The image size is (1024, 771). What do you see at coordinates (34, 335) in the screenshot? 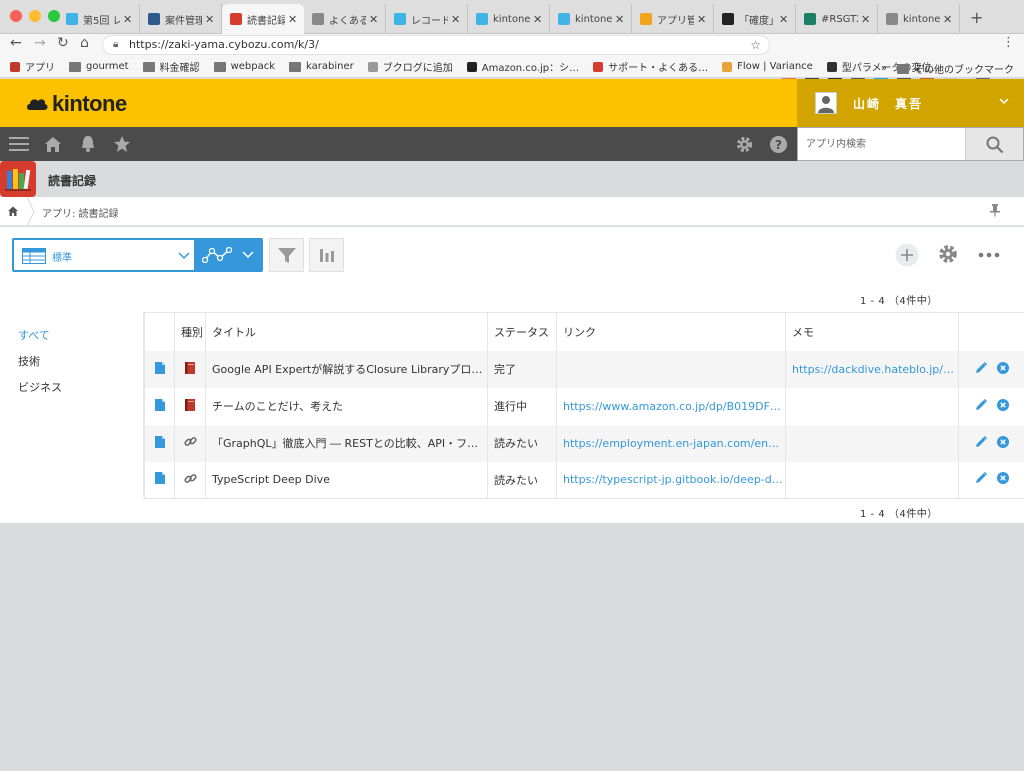
I see `category-item: すべて` at bounding box center [34, 335].